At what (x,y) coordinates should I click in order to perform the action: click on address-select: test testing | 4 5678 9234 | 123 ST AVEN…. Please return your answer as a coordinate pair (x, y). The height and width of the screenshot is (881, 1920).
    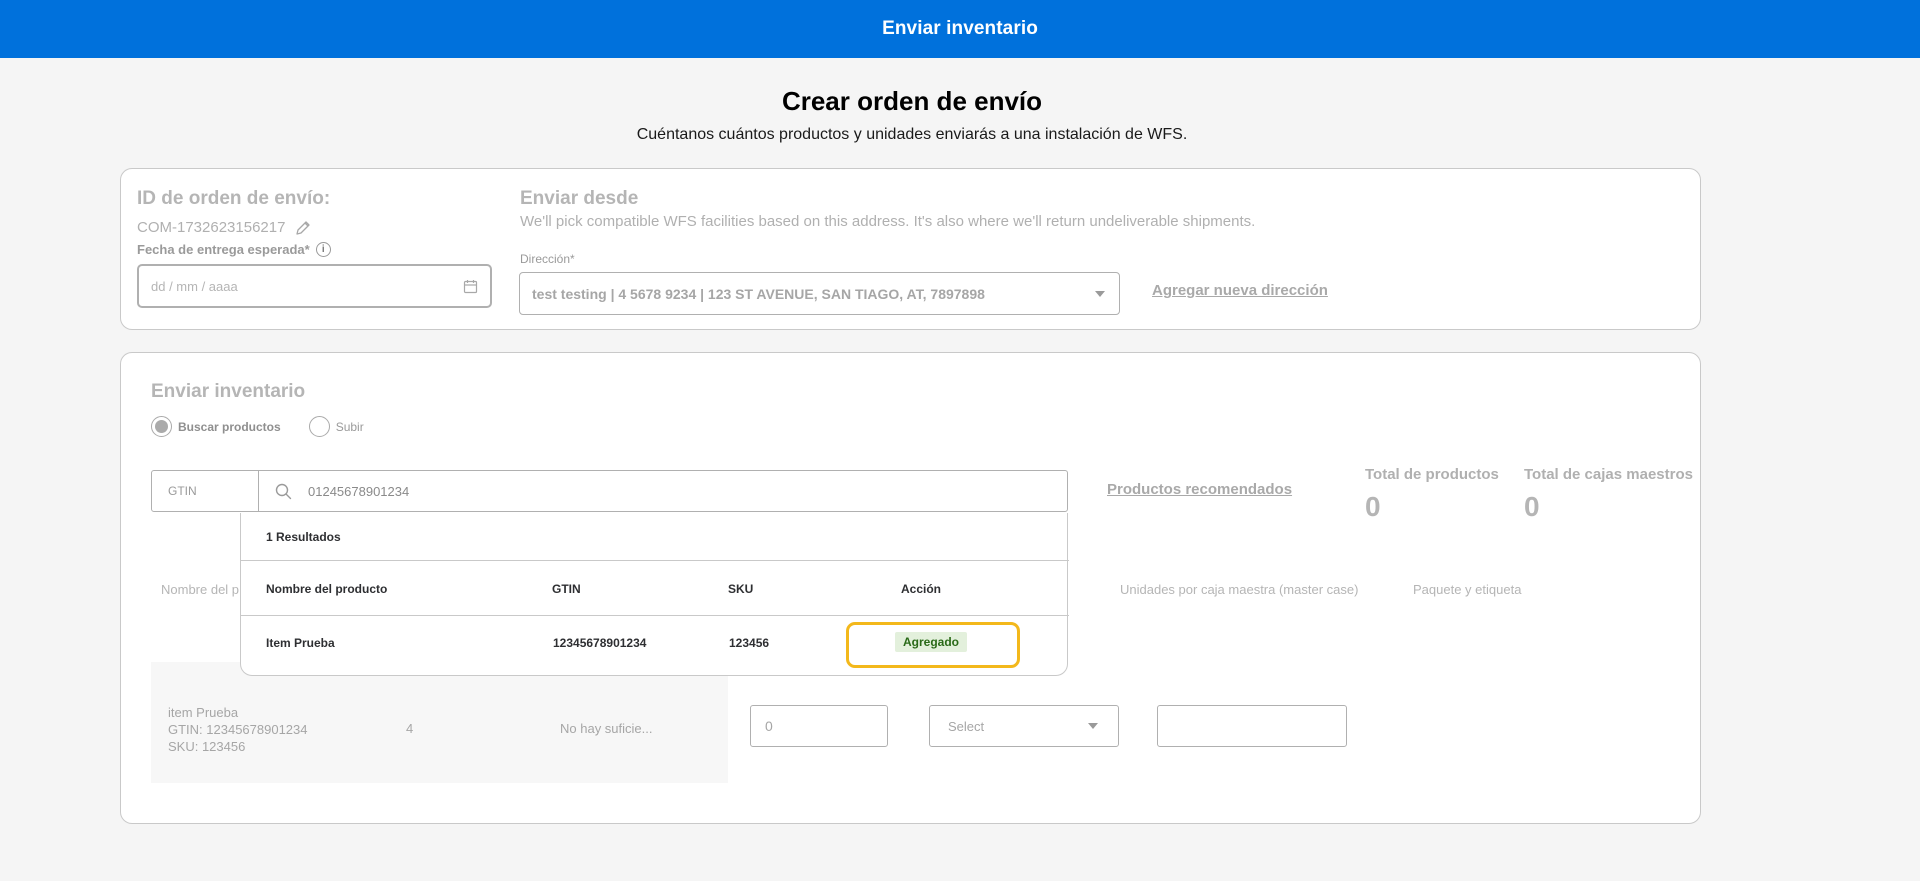
    Looking at the image, I should click on (819, 293).